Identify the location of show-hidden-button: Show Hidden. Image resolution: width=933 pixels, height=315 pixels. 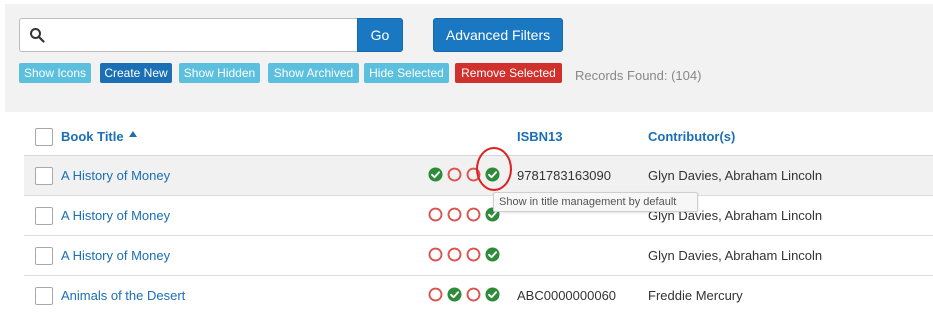
(219, 73).